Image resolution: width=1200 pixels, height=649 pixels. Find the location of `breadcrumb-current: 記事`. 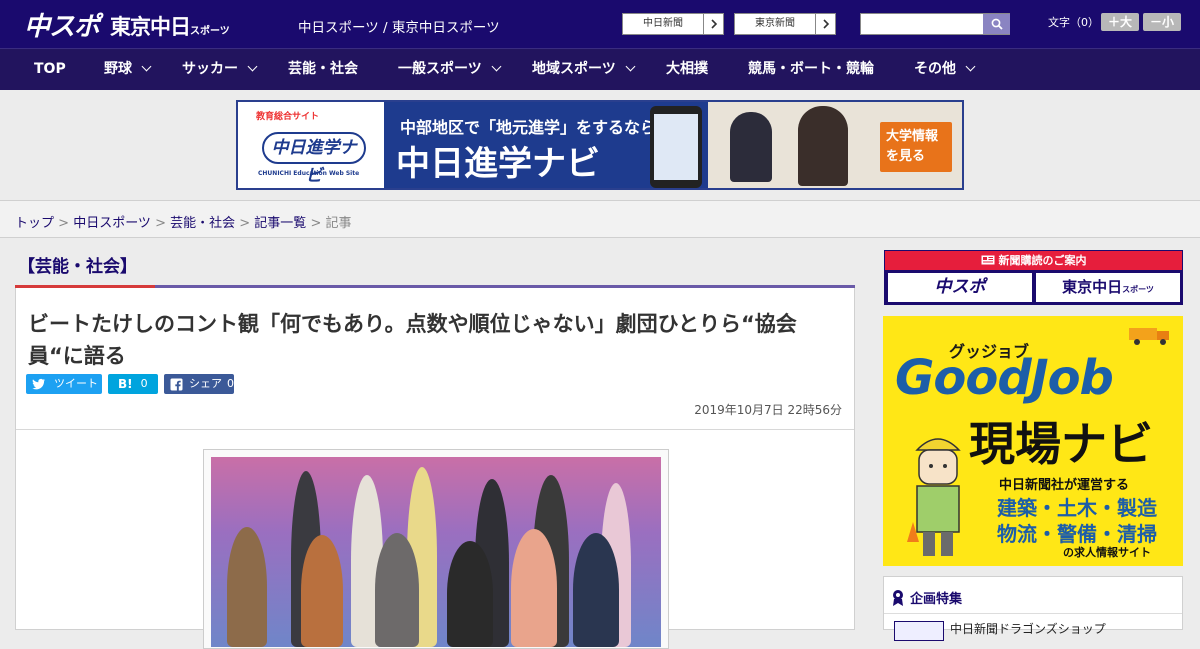

breadcrumb-current: 記事 is located at coordinates (338, 223).